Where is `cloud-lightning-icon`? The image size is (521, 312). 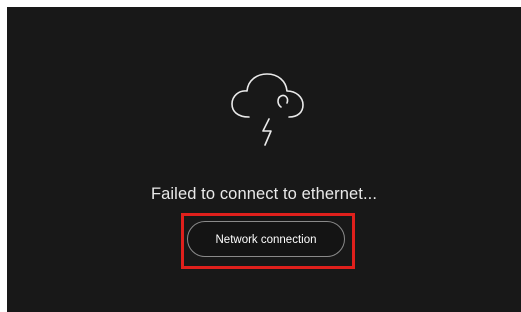
cloud-lightning-icon is located at coordinates (267, 109).